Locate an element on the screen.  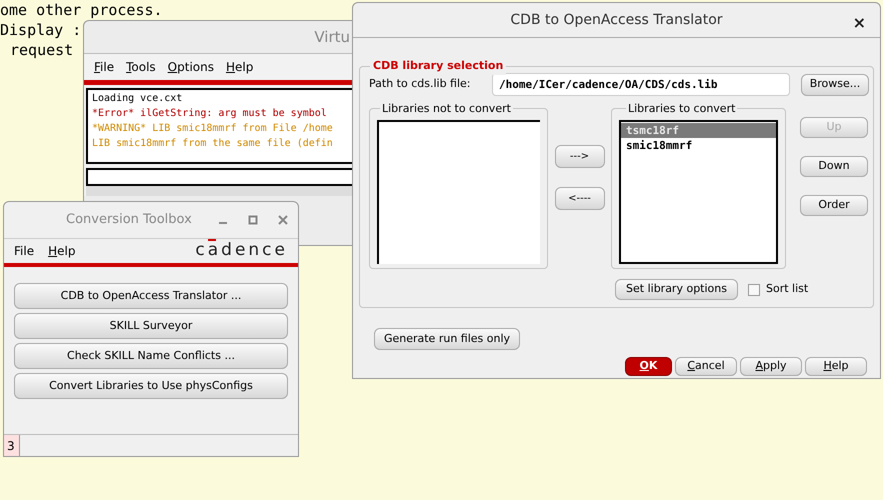
dialog-button: Apply is located at coordinates (771, 366).